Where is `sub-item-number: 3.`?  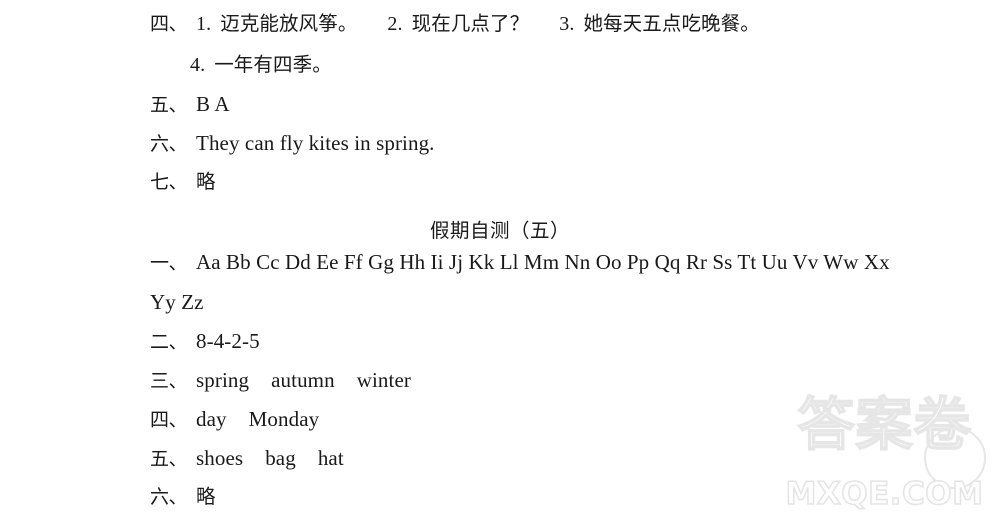
sub-item-number: 3. is located at coordinates (567, 24).